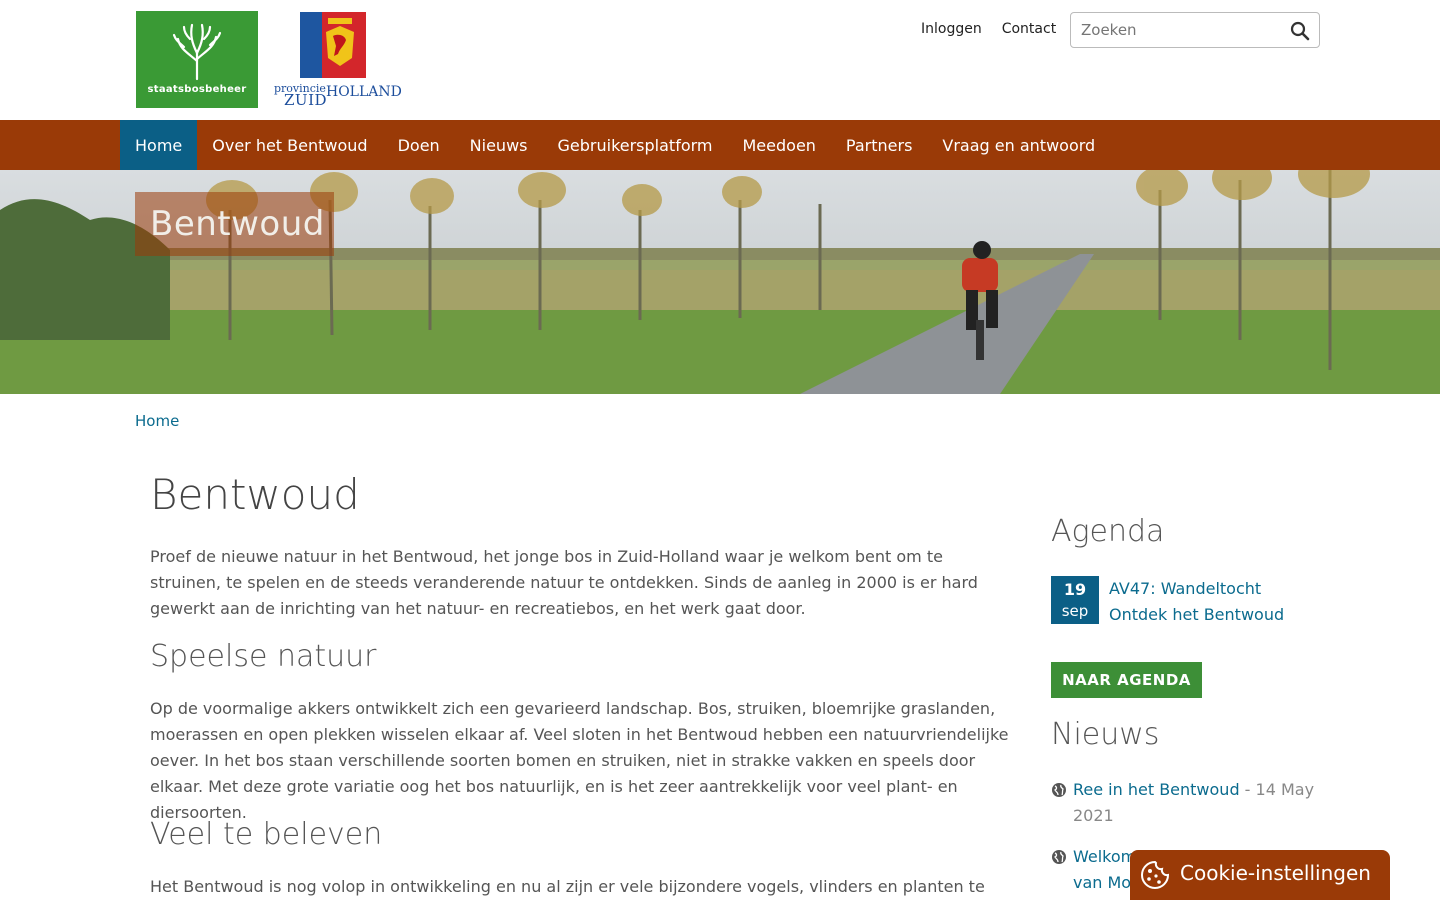 The width and height of the screenshot is (1440, 900). I want to click on section-heading-speelse-natuur: Speelse natuur, so click(263, 656).